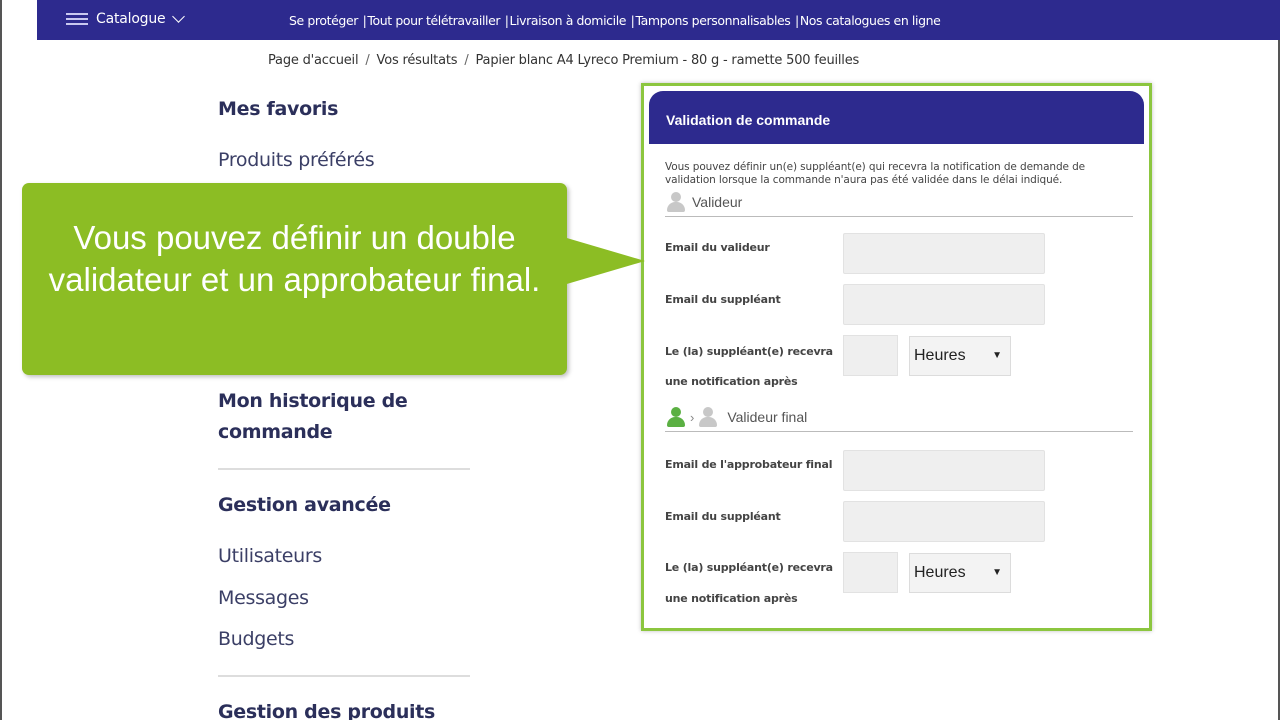 The image size is (1280, 720). What do you see at coordinates (1, 360) in the screenshot?
I see `frame-border-left` at bounding box center [1, 360].